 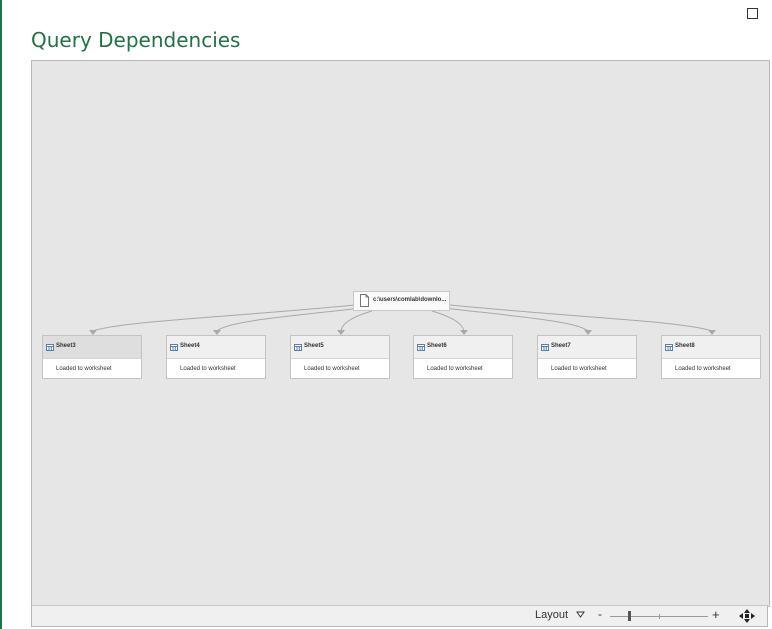 What do you see at coordinates (190, 346) in the screenshot?
I see `query-node-name: Sheet4` at bounding box center [190, 346].